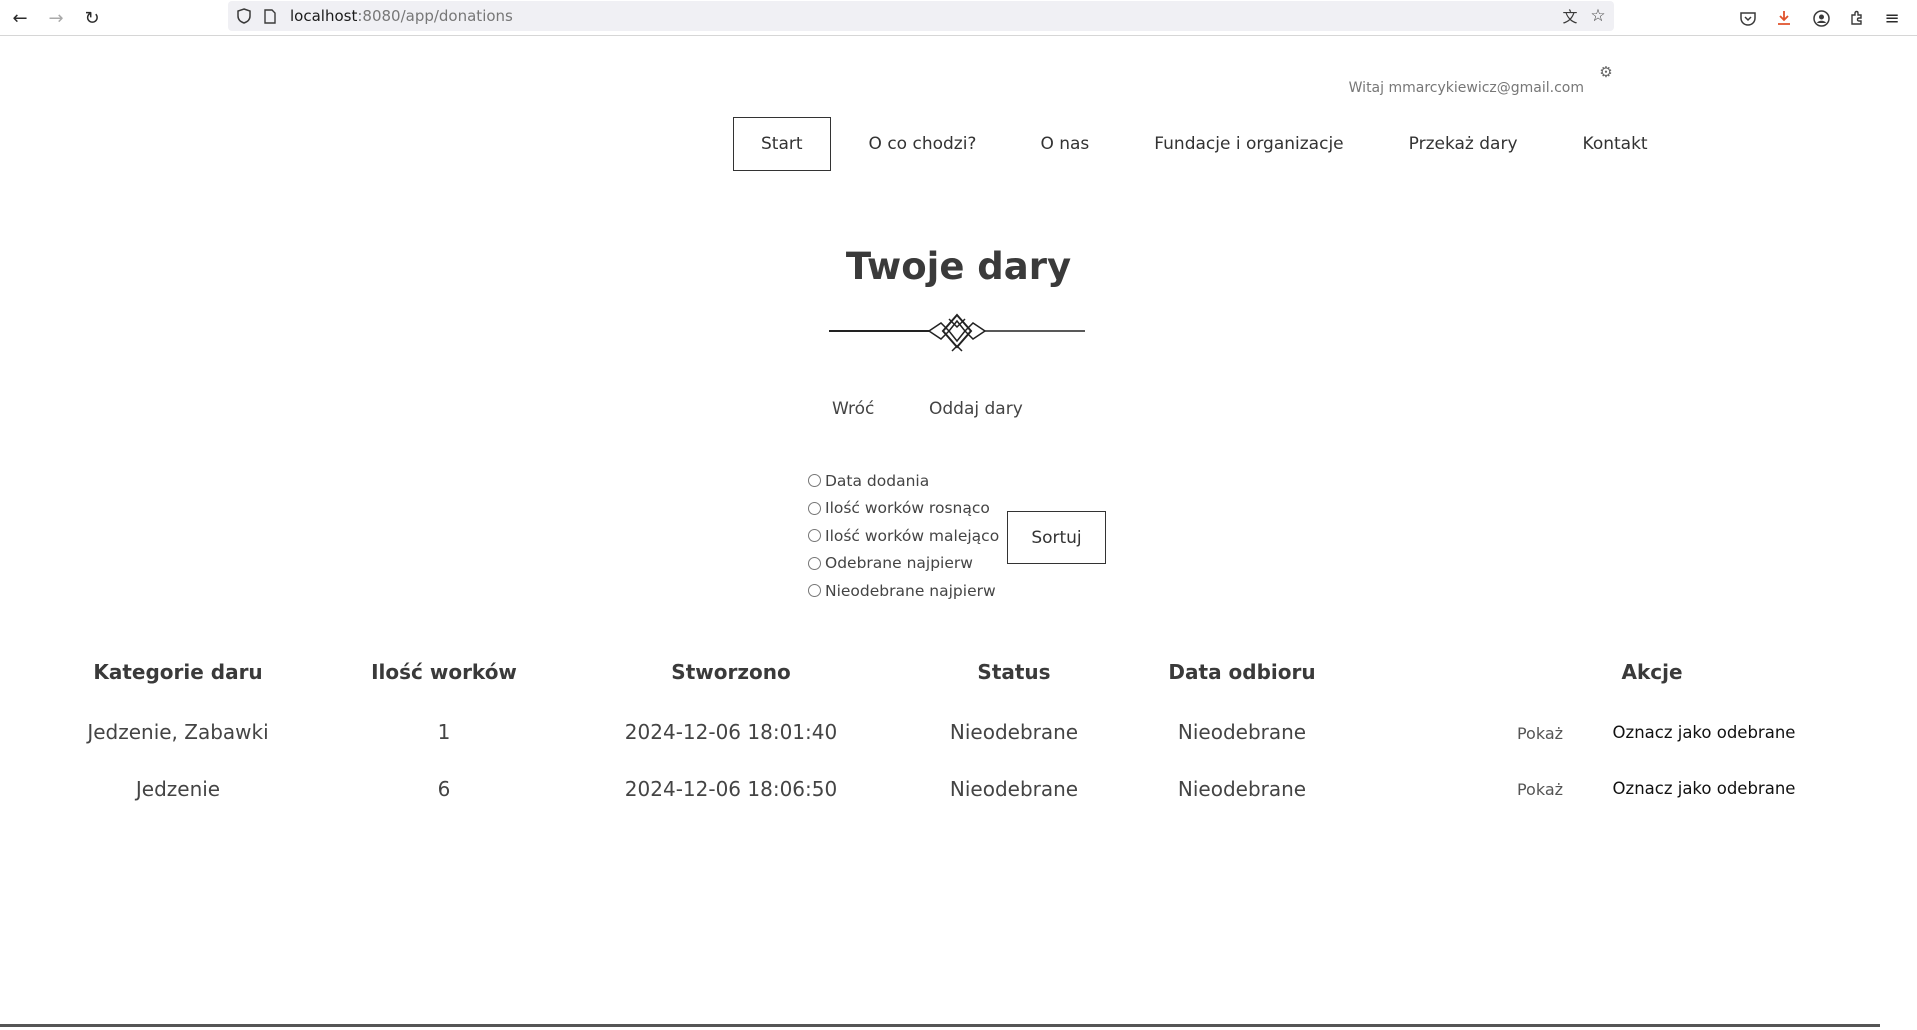  What do you see at coordinates (907, 508) in the screenshot?
I see `sort-option-label: Ilość worków rosnąco` at bounding box center [907, 508].